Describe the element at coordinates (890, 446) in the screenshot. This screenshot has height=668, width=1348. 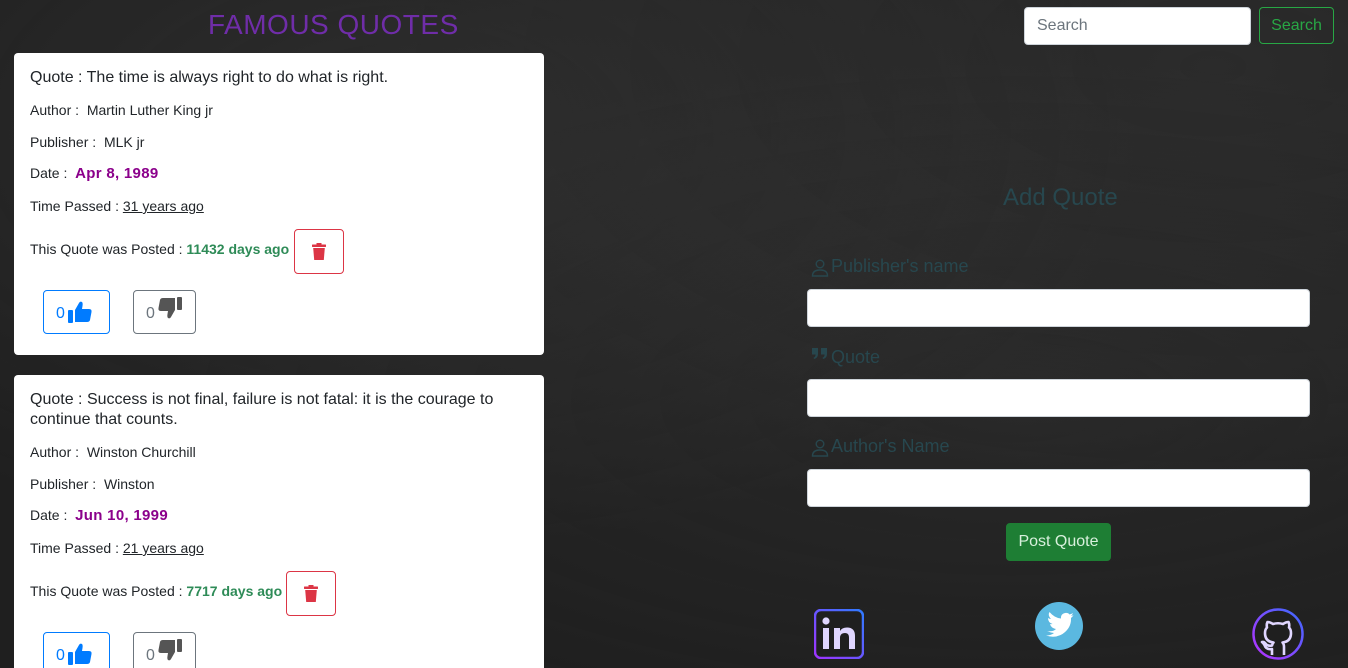
I see `author-name-label-text: Author's Name` at that location.